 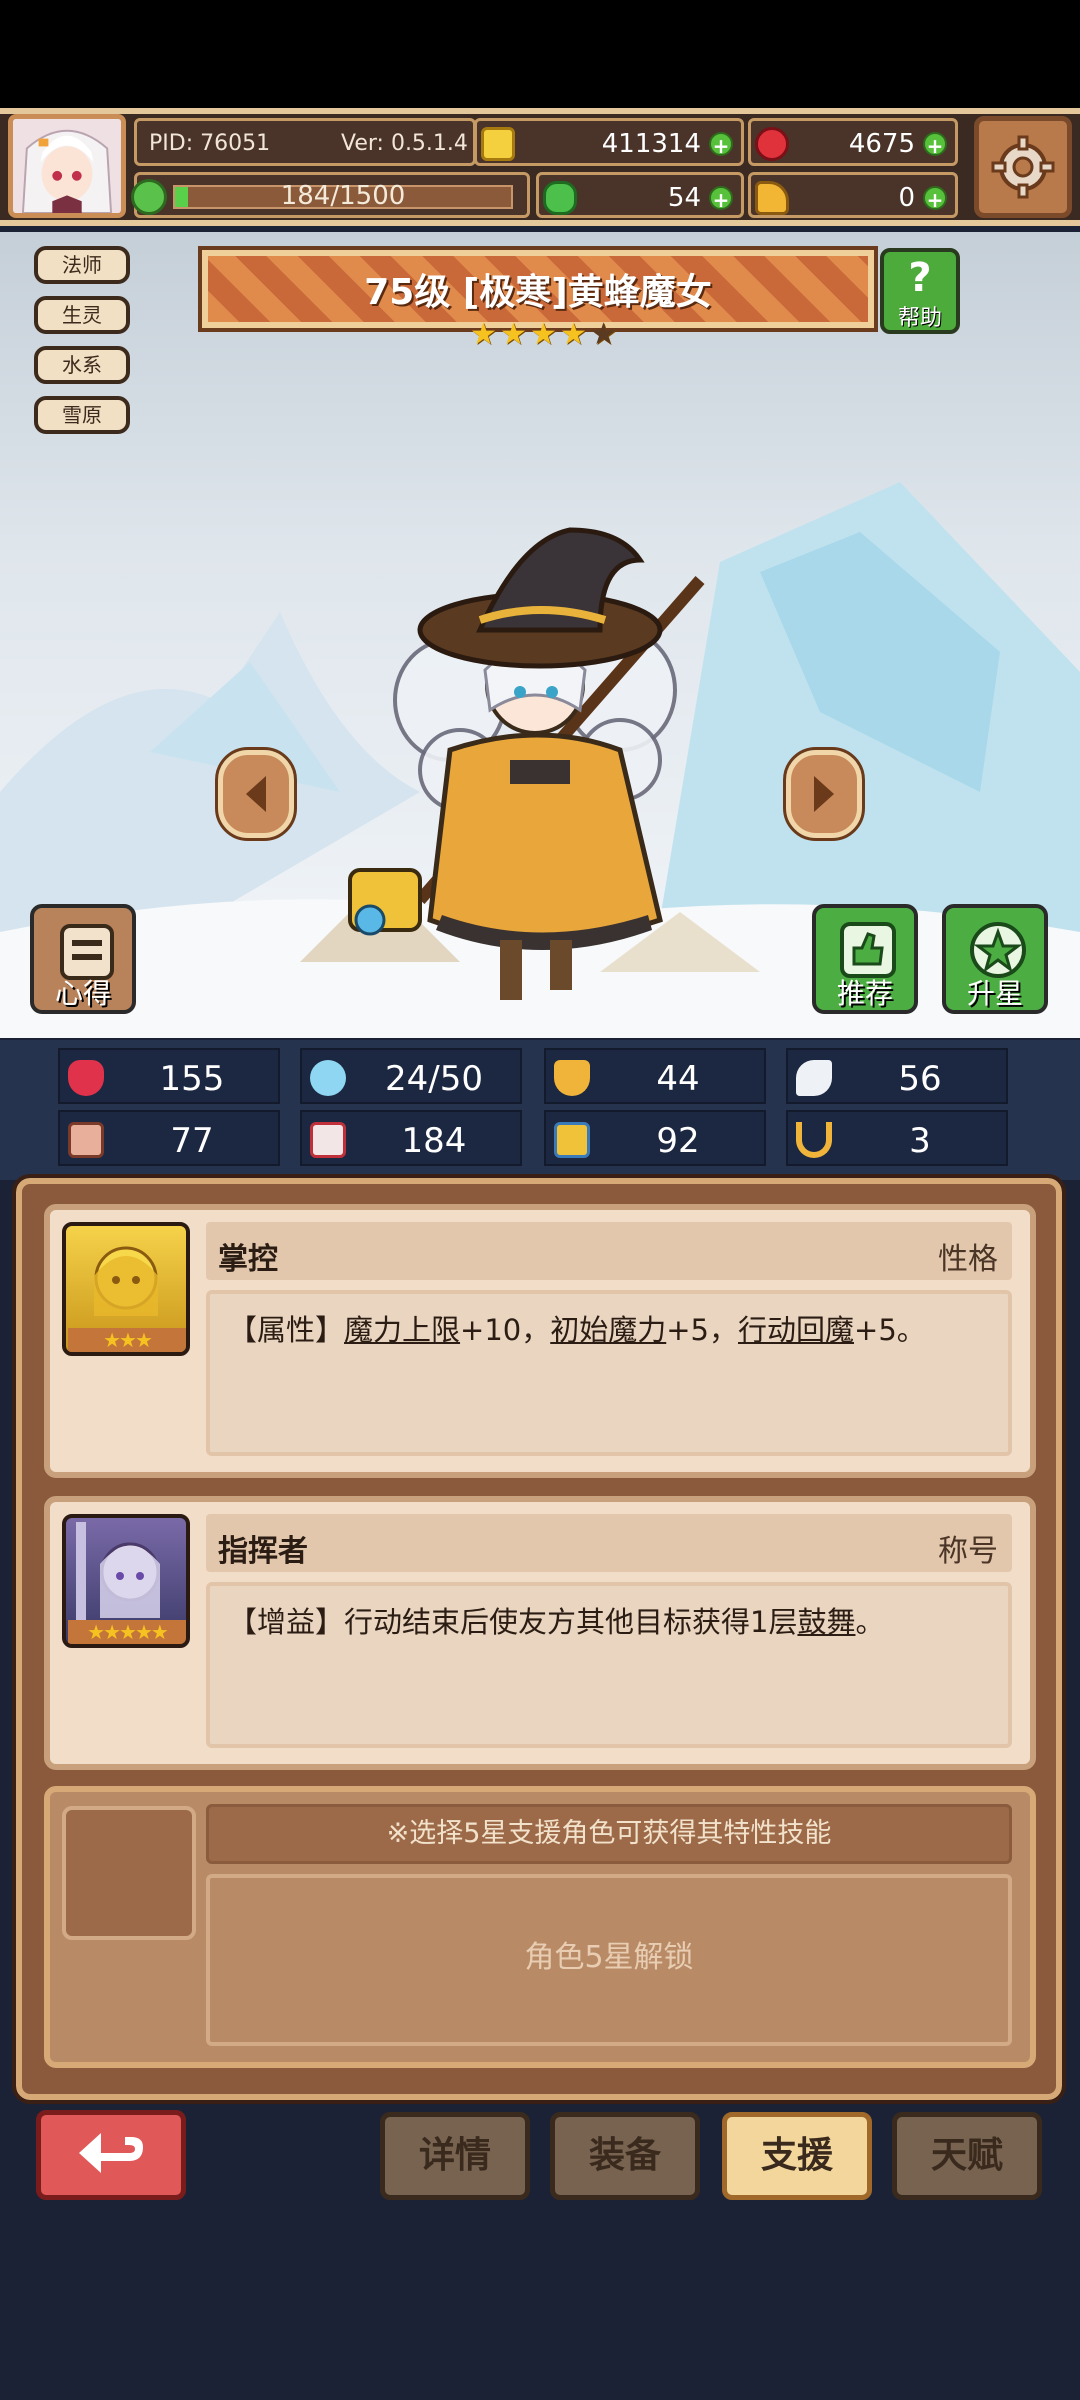 What do you see at coordinates (796, 1330) in the screenshot?
I see `keyword-link: 行动回魔` at bounding box center [796, 1330].